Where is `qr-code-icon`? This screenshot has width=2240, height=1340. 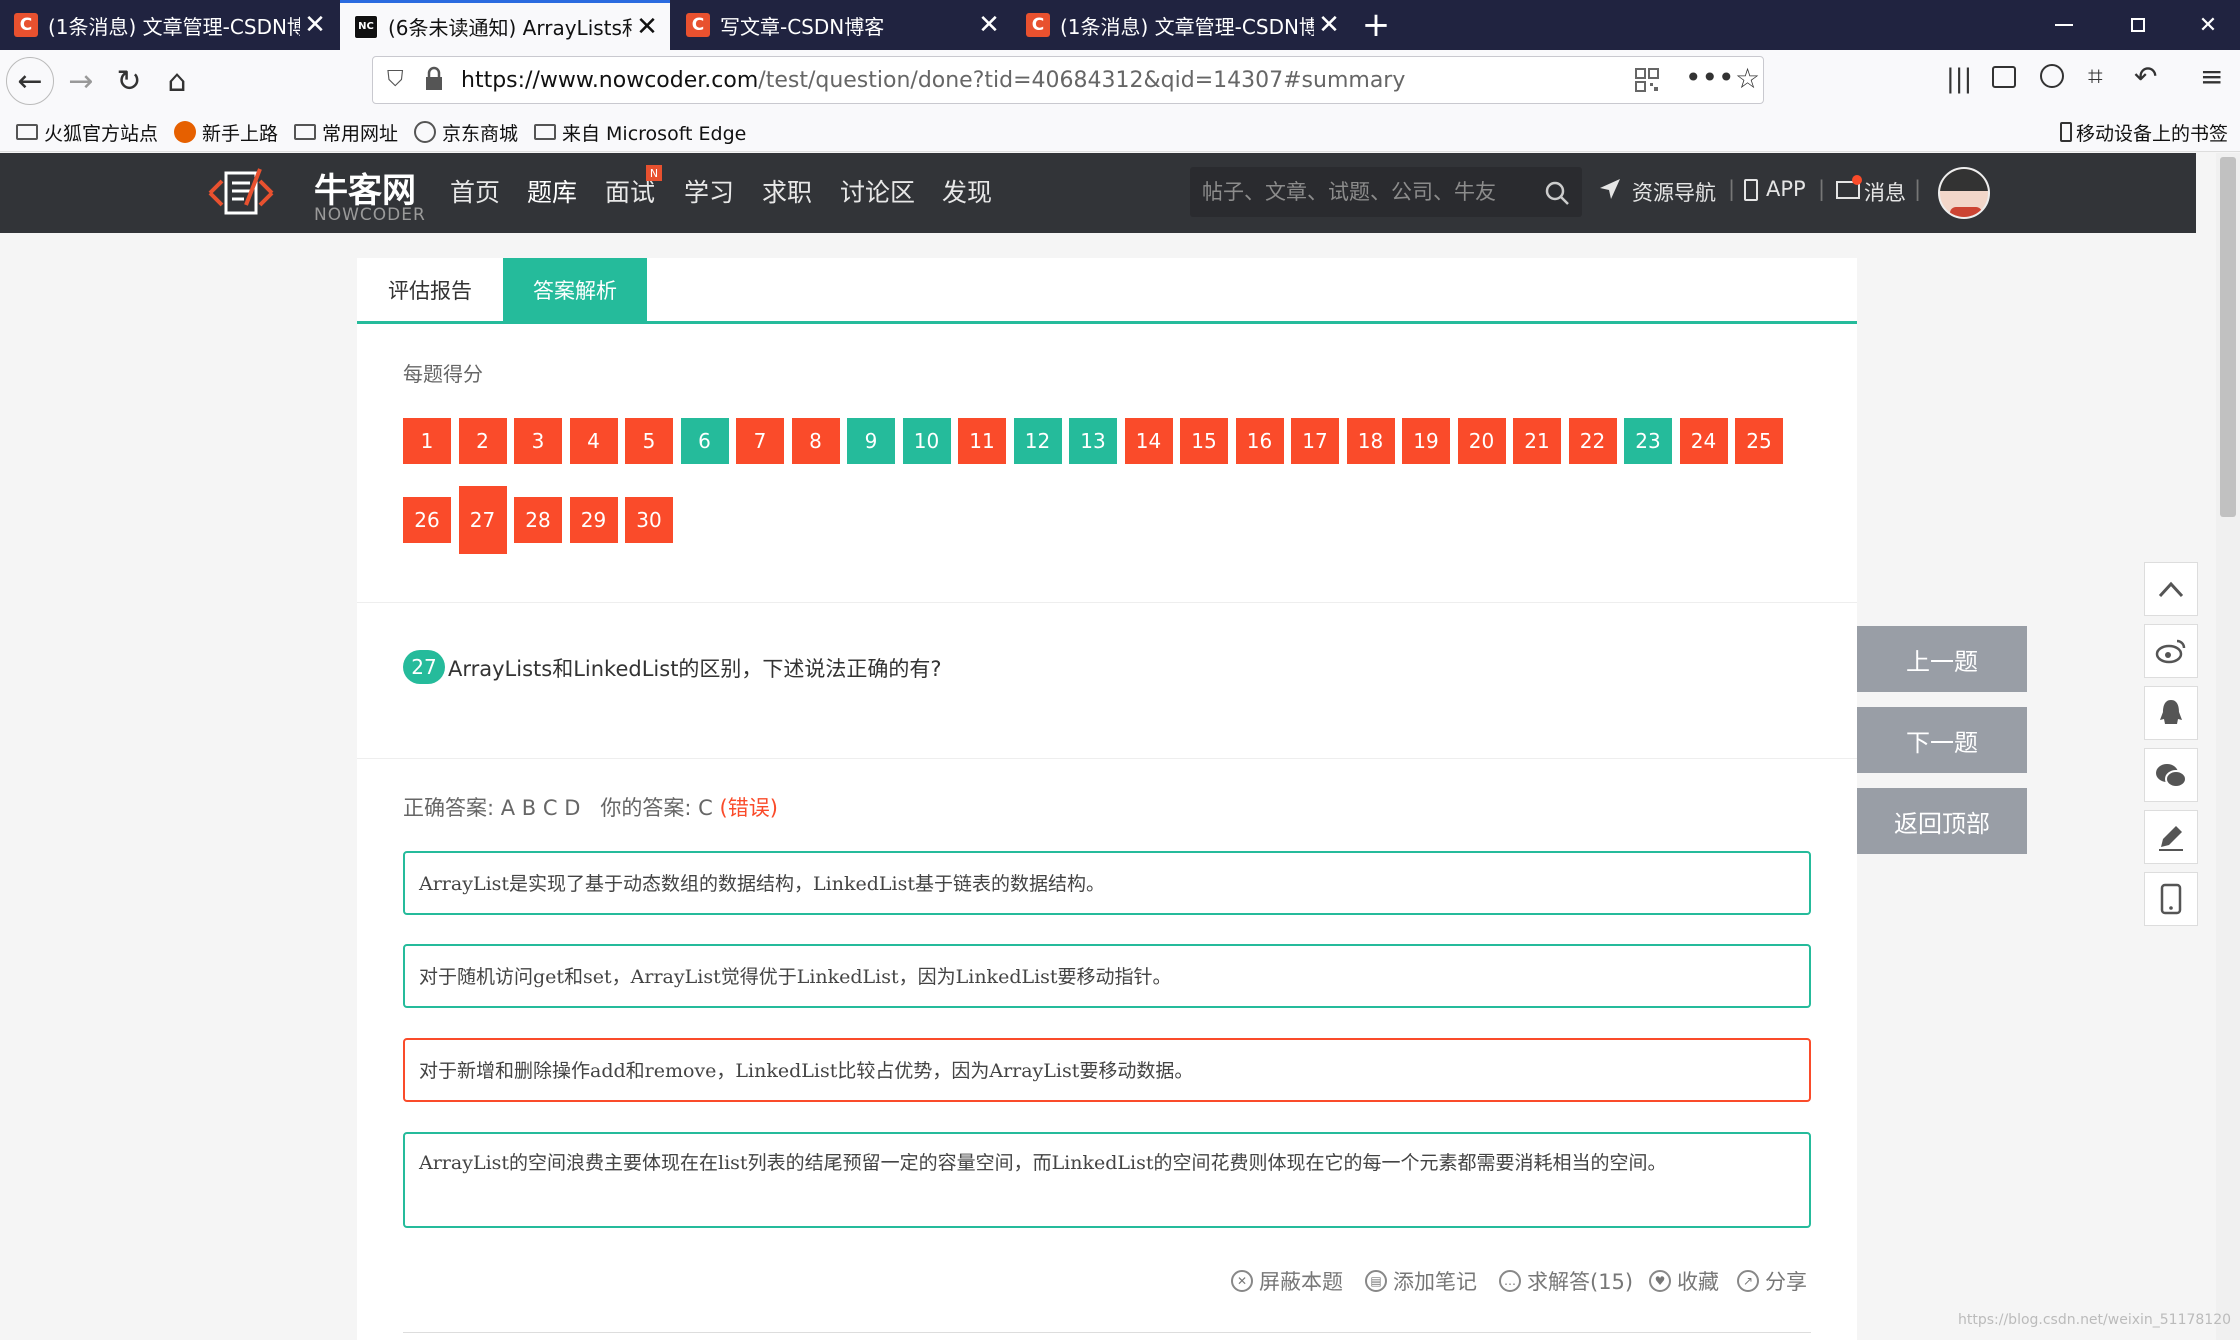 qr-code-icon is located at coordinates (1647, 80).